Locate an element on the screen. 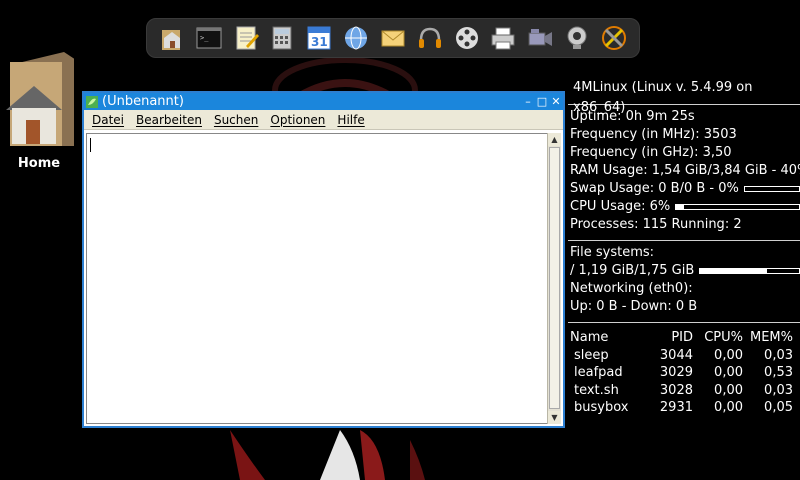 Image resolution: width=800 pixels, height=480 pixels. proc-pid: 3044 is located at coordinates (676, 355).